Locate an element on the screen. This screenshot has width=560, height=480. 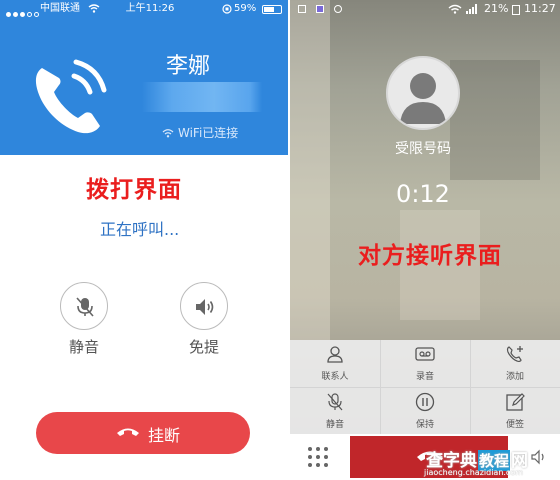
caller-label: 受限号码 is located at coordinates (423, 149).